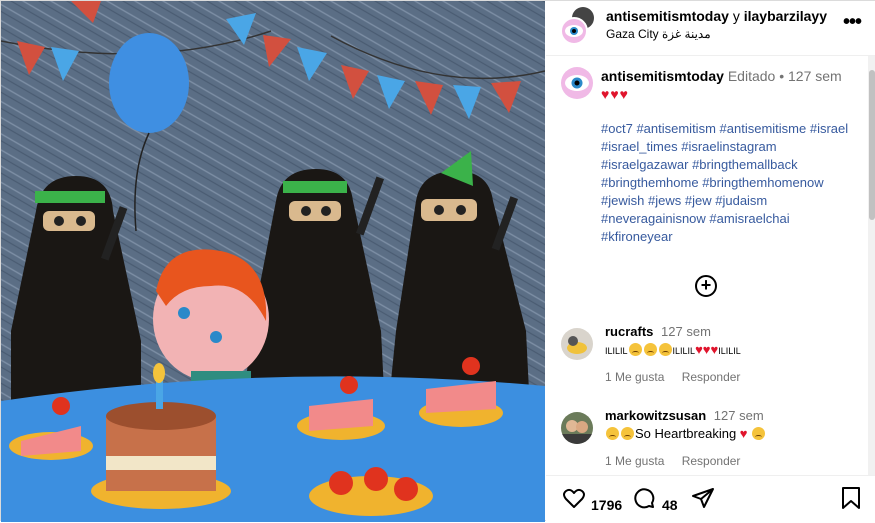 This screenshot has width=875, height=523. What do you see at coordinates (577, 83) in the screenshot?
I see `caption-avatar` at bounding box center [577, 83].